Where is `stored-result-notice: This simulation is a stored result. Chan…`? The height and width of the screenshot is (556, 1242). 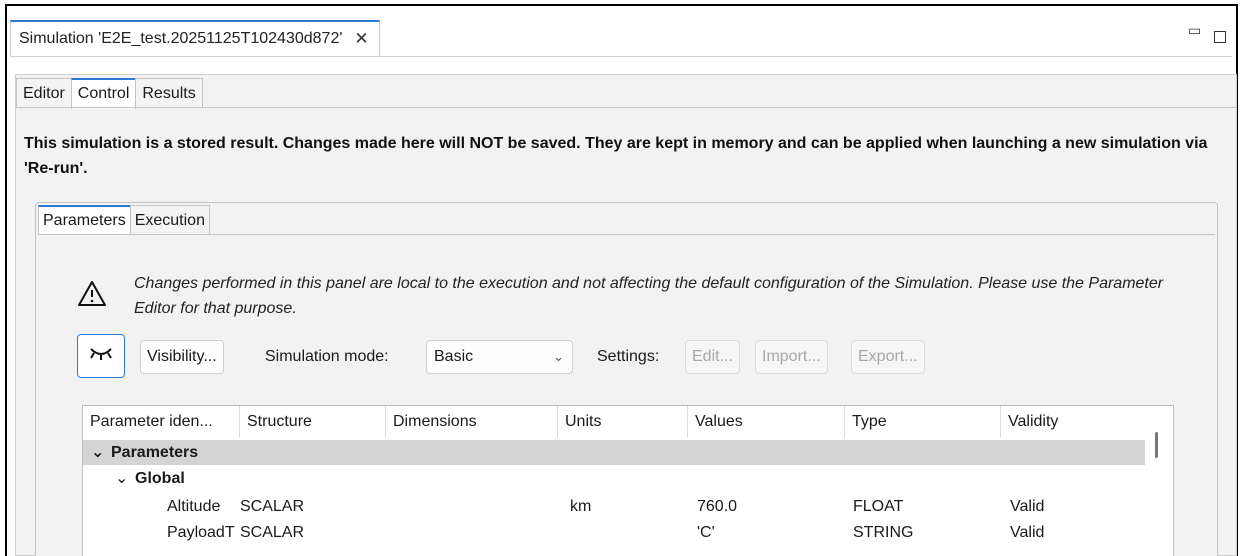
stored-result-notice: This simulation is a stored result. Chan… is located at coordinates (616, 156).